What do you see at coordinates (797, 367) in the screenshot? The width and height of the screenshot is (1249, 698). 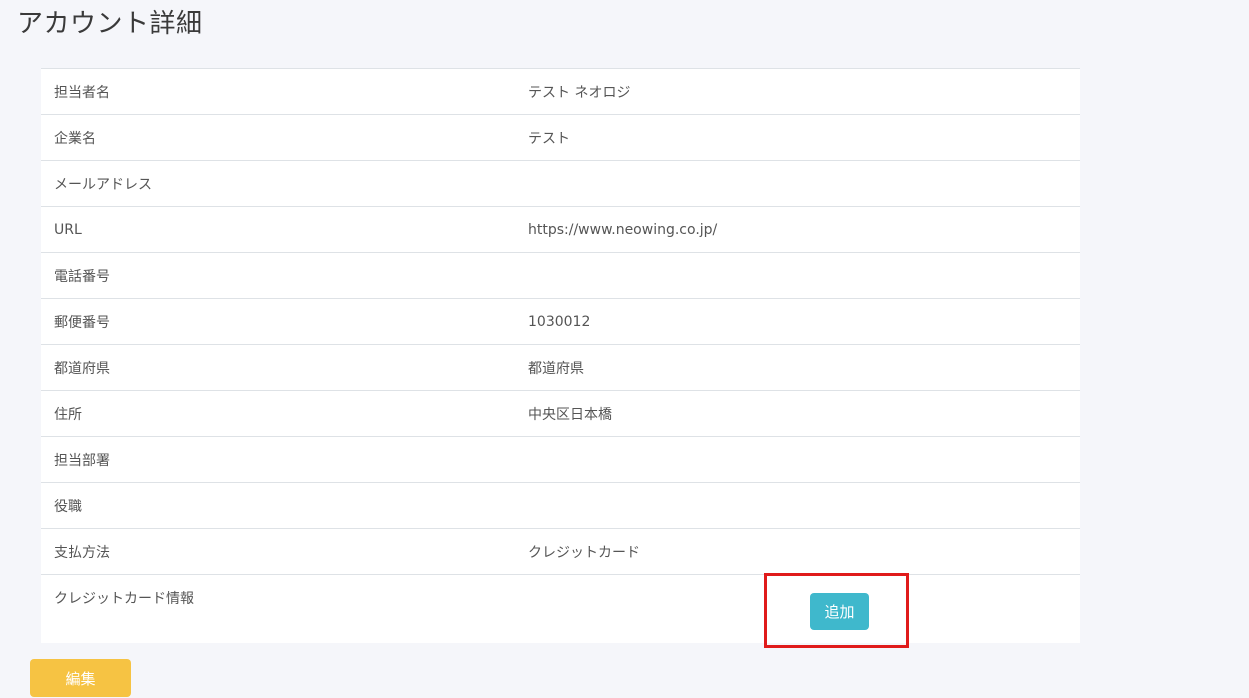 I see `field-value: 都道府県` at bounding box center [797, 367].